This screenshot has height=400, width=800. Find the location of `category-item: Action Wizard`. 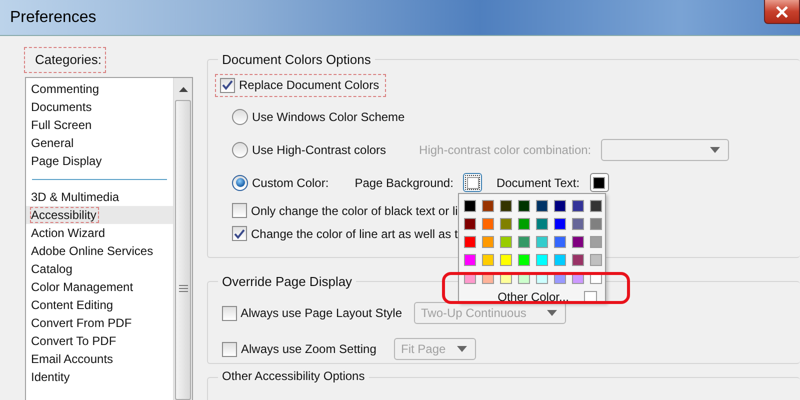

category-item: Action Wizard is located at coordinates (99, 233).